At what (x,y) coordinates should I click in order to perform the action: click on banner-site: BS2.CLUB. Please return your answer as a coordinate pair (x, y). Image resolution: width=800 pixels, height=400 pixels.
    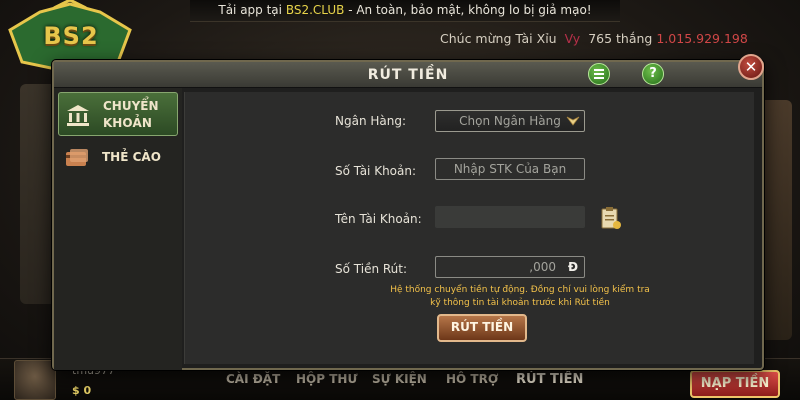
    Looking at the image, I should click on (315, 10).